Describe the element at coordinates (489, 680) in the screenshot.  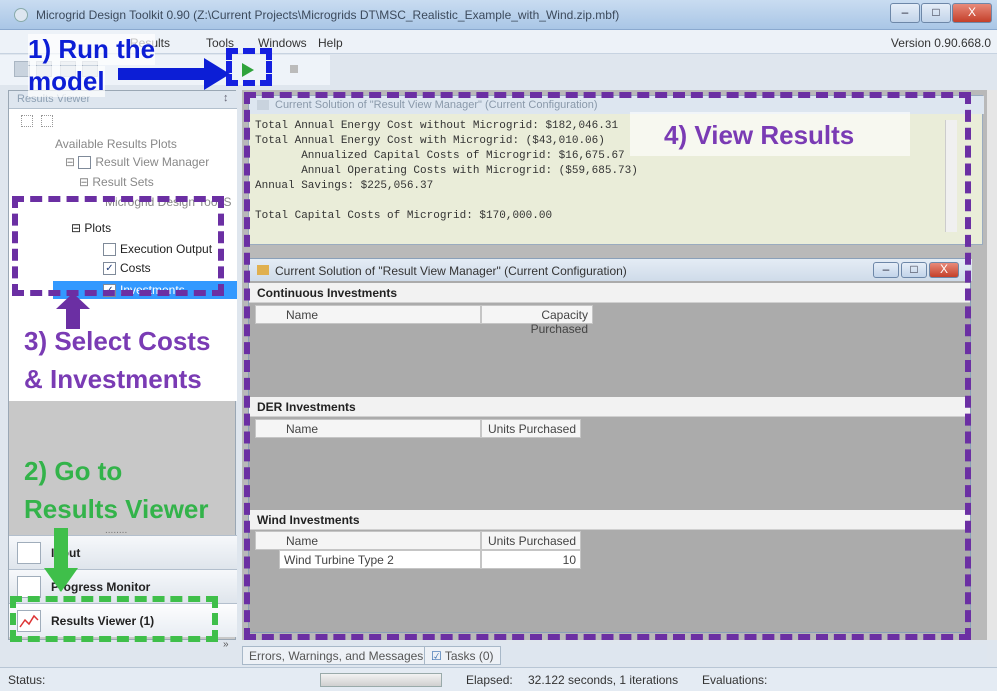
I see `elapsed-label: Elapsed:` at that location.